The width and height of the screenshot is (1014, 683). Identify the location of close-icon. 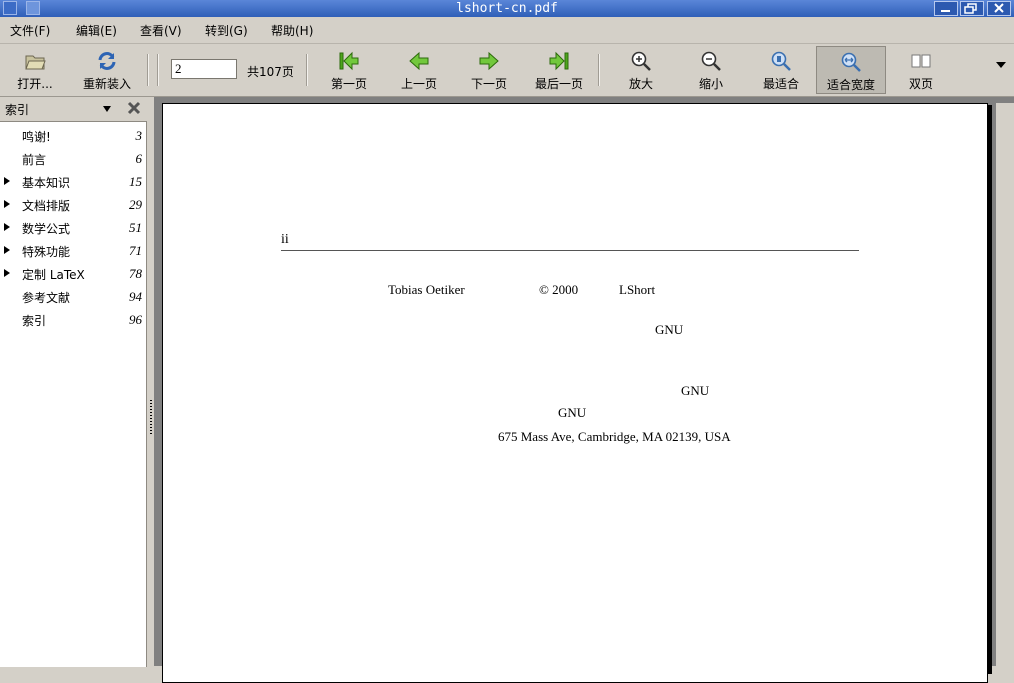
(999, 8).